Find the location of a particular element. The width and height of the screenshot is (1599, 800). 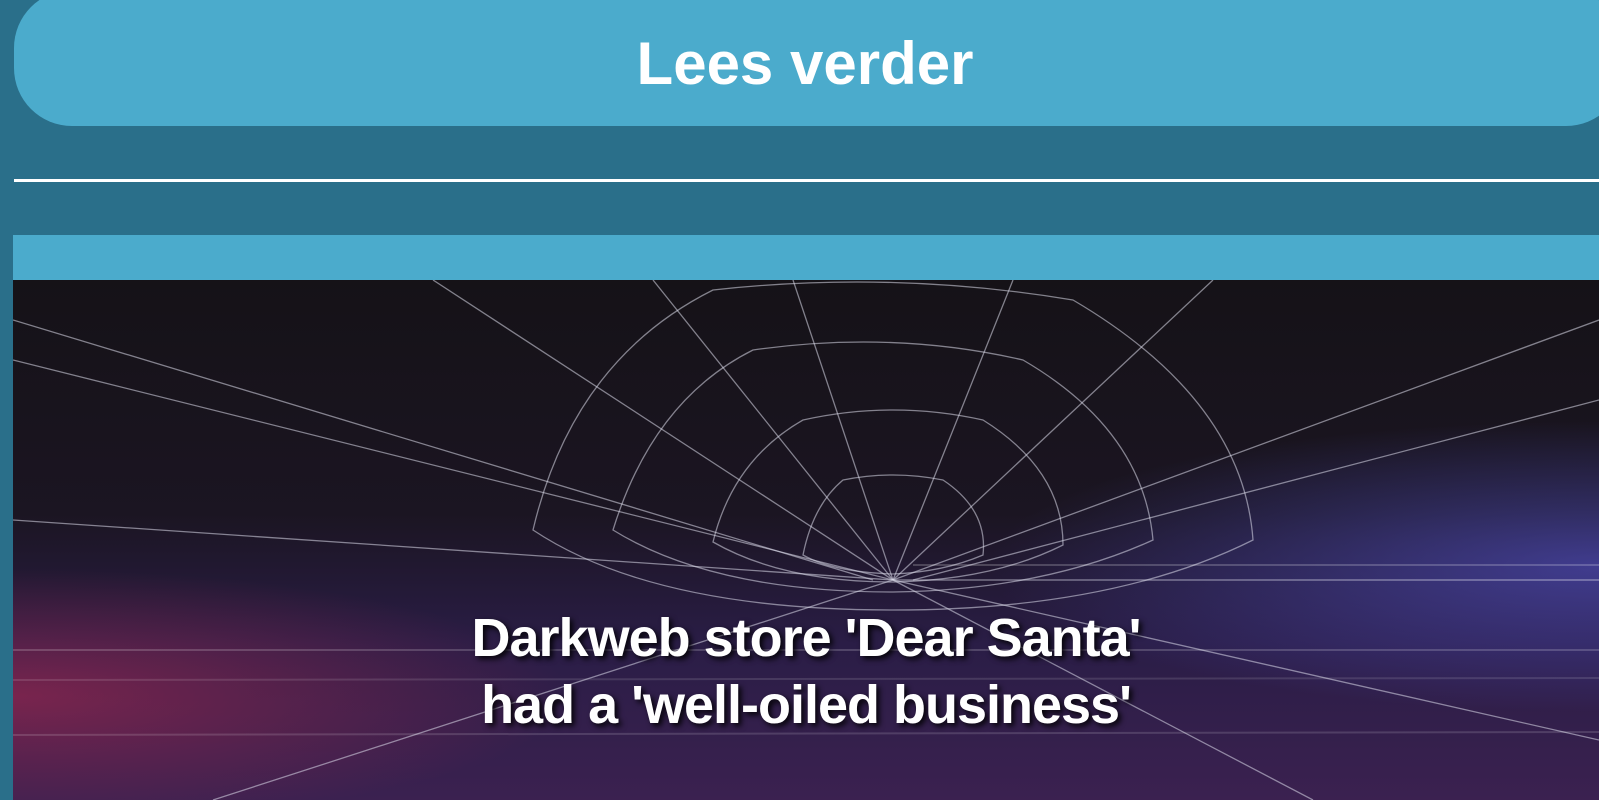

card-header-strip is located at coordinates (806, 257).